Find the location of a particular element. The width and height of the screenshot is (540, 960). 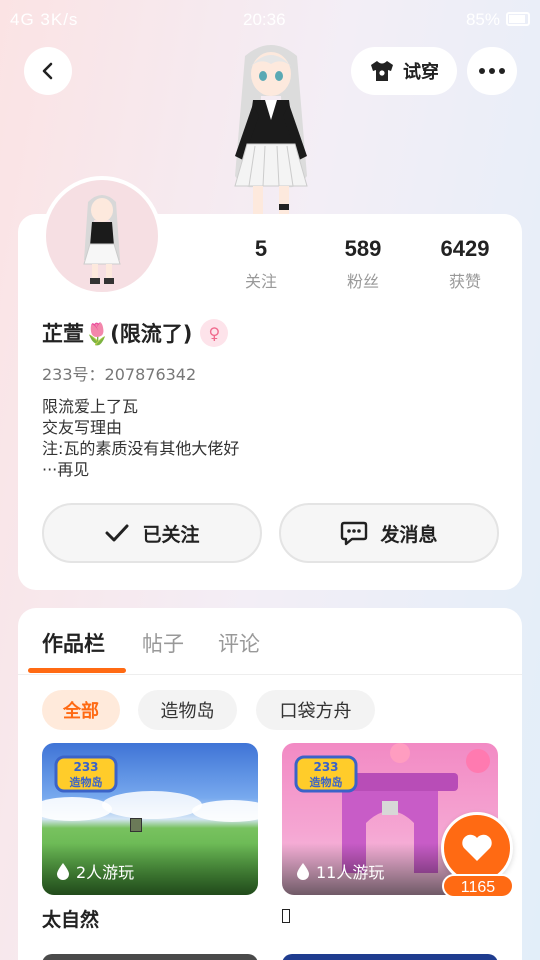

missing-glyph-icon is located at coordinates (286, 916).